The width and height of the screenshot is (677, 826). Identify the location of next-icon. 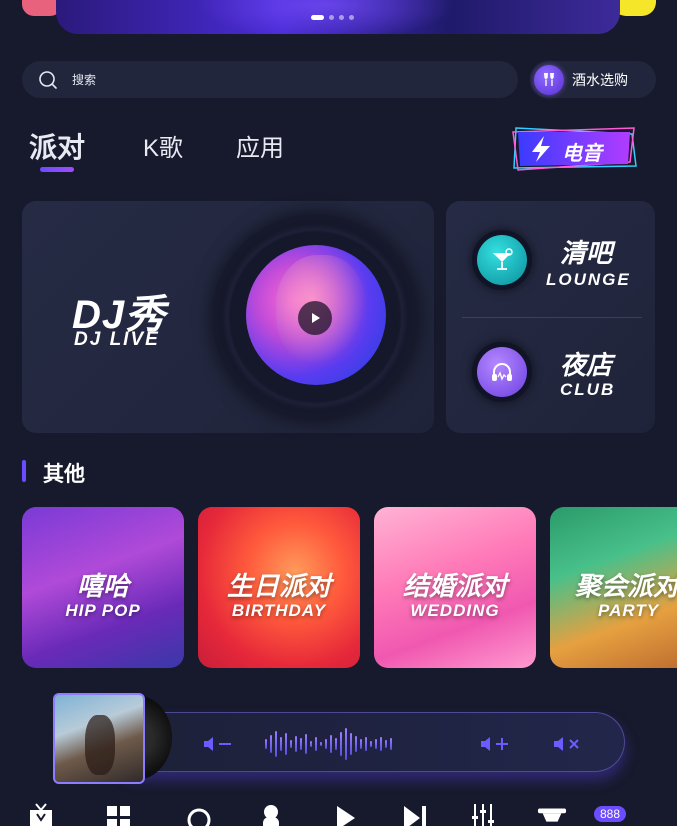
(415, 814).